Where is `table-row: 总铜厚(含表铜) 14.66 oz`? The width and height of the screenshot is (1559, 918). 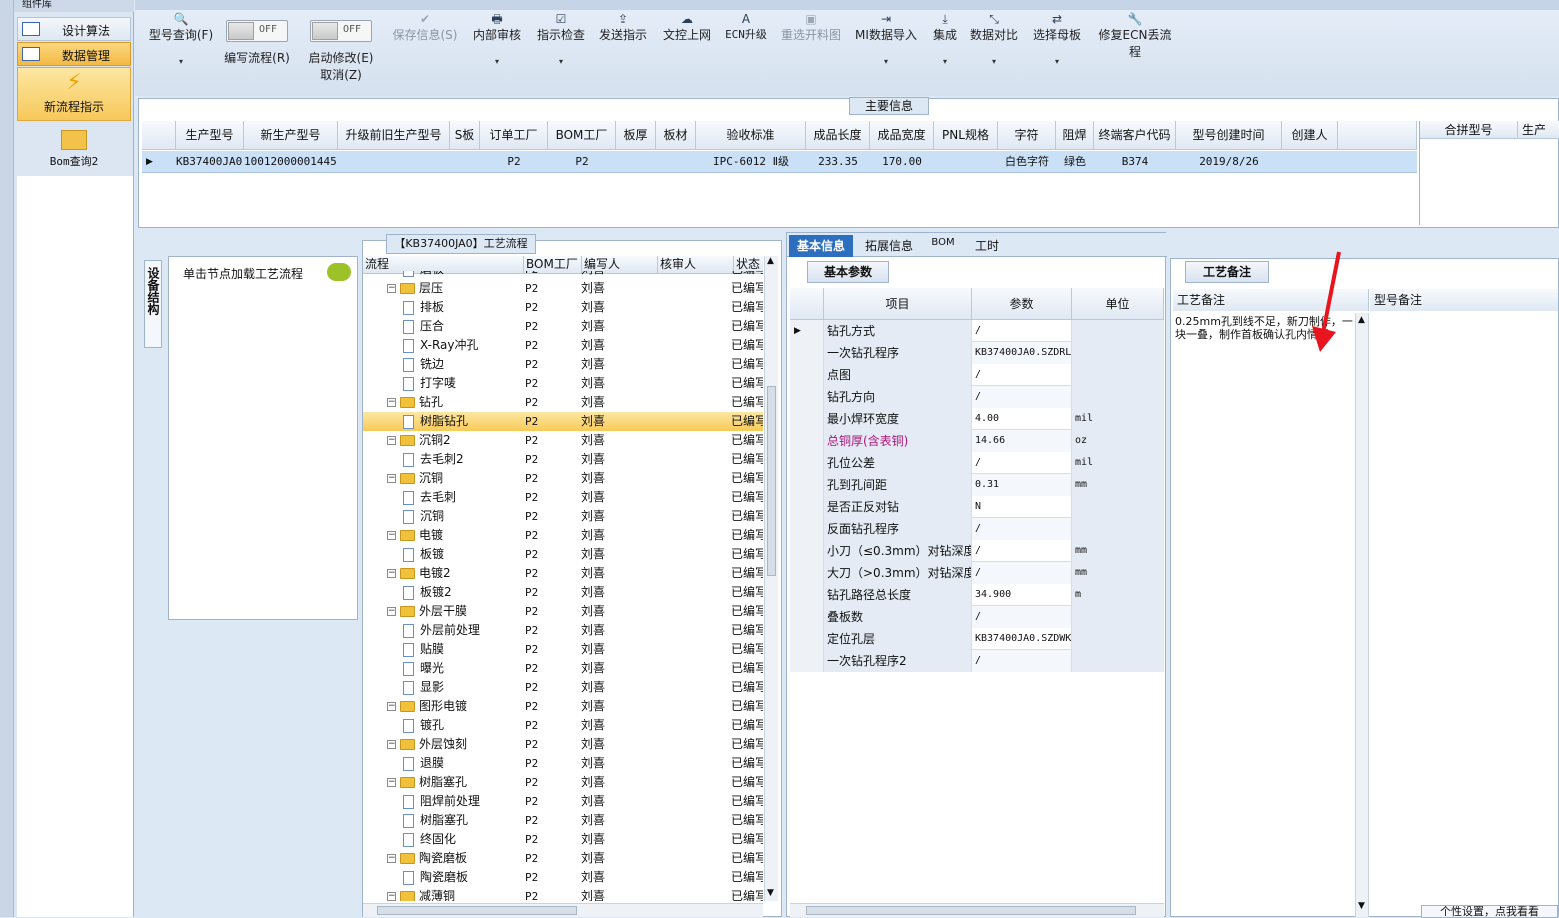 table-row: 总铜厚(含表铜) 14.66 oz is located at coordinates (977, 441).